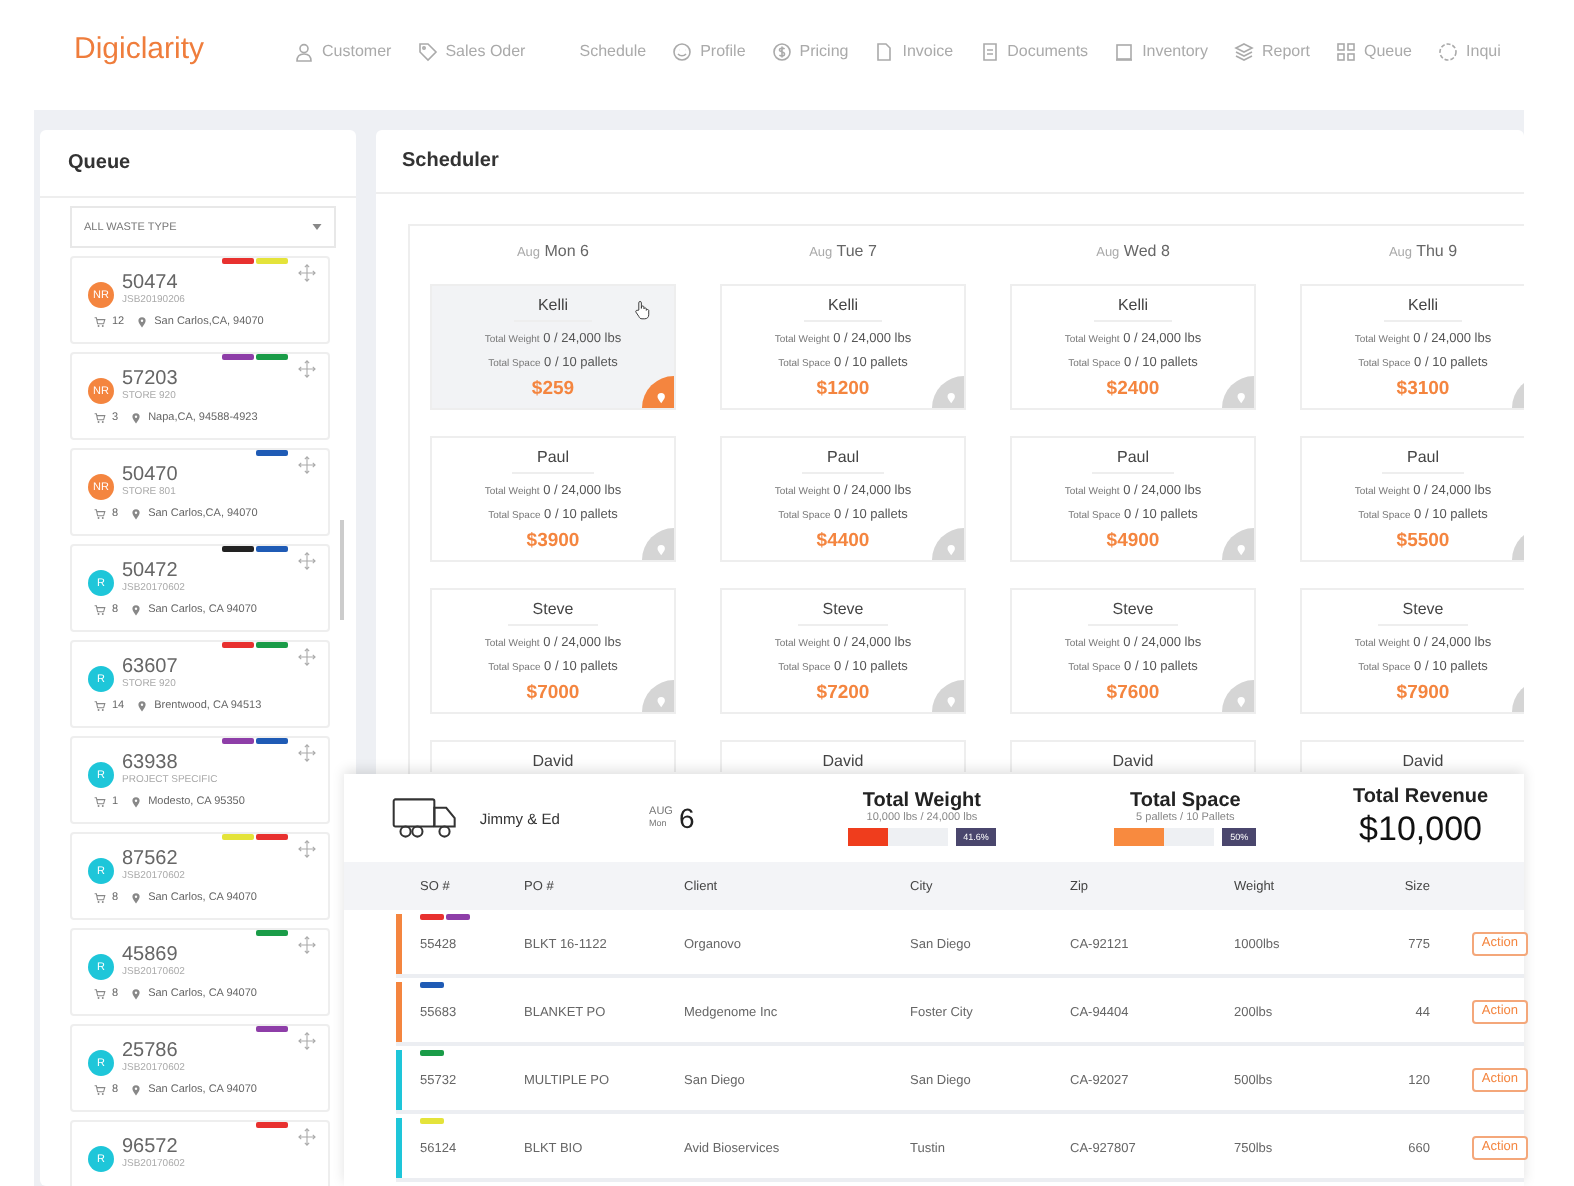 Image resolution: width=1574 pixels, height=1186 pixels. What do you see at coordinates (843, 389) in the screenshot?
I see `price-text: $1200` at bounding box center [843, 389].